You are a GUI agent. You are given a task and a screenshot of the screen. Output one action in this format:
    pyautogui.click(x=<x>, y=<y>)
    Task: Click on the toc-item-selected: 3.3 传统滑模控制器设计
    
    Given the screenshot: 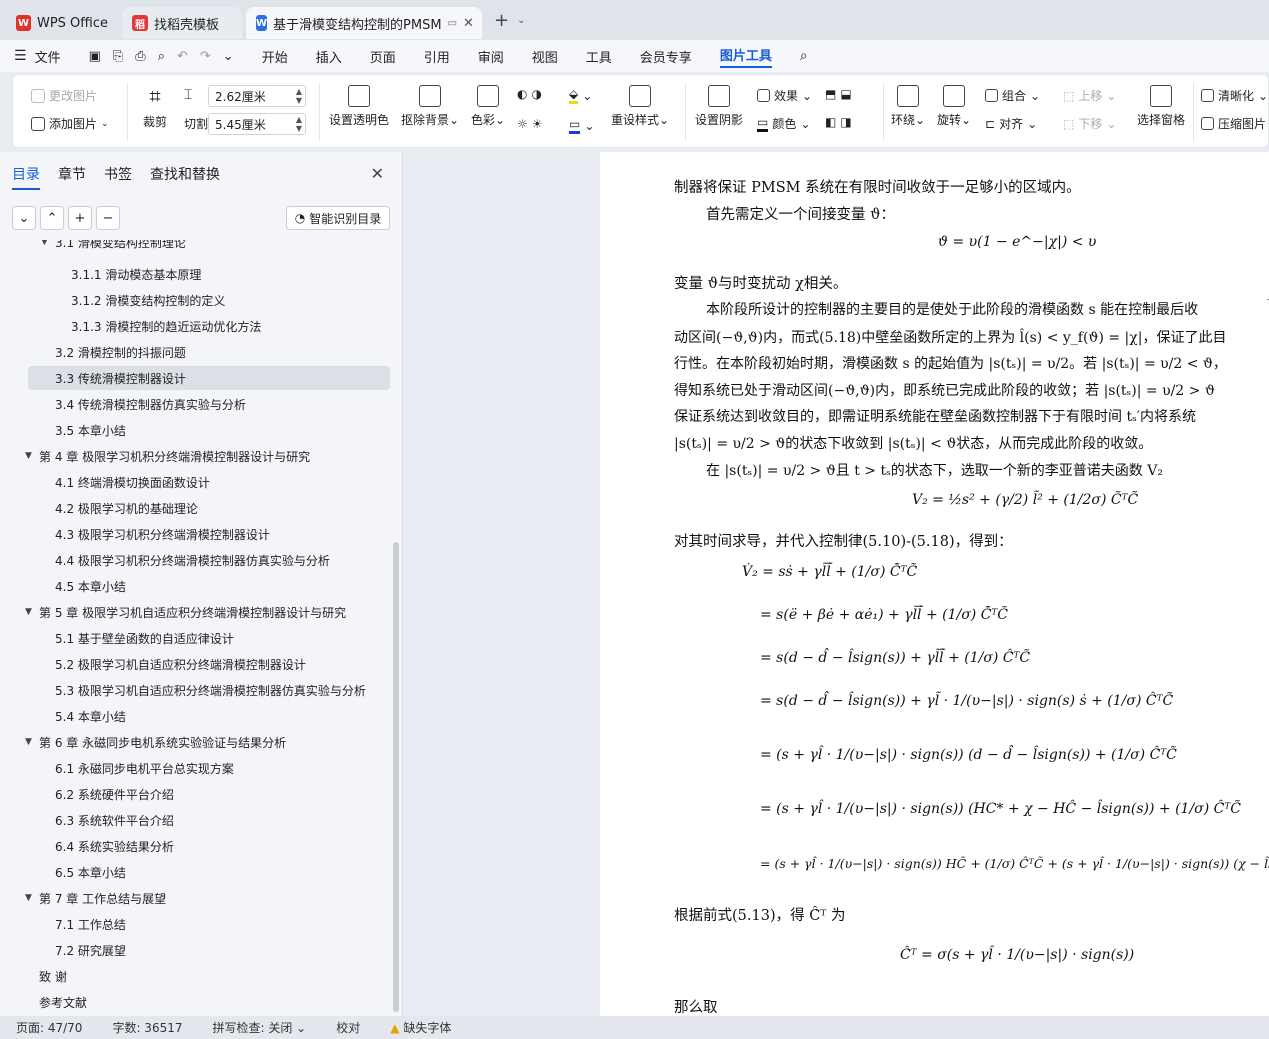 What is the action you would take?
    pyautogui.click(x=209, y=378)
    